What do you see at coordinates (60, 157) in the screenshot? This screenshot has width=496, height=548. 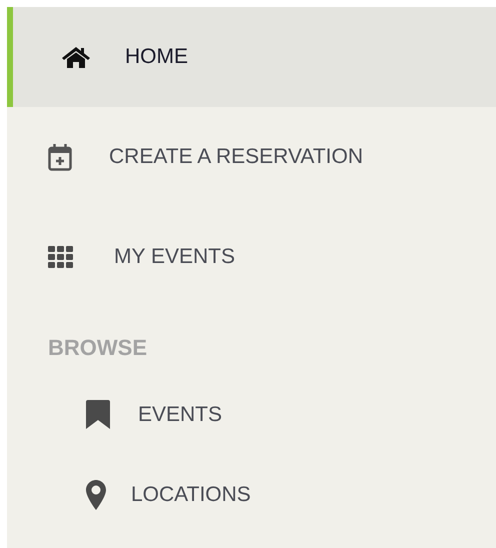 I see `calendar-plus-icon` at bounding box center [60, 157].